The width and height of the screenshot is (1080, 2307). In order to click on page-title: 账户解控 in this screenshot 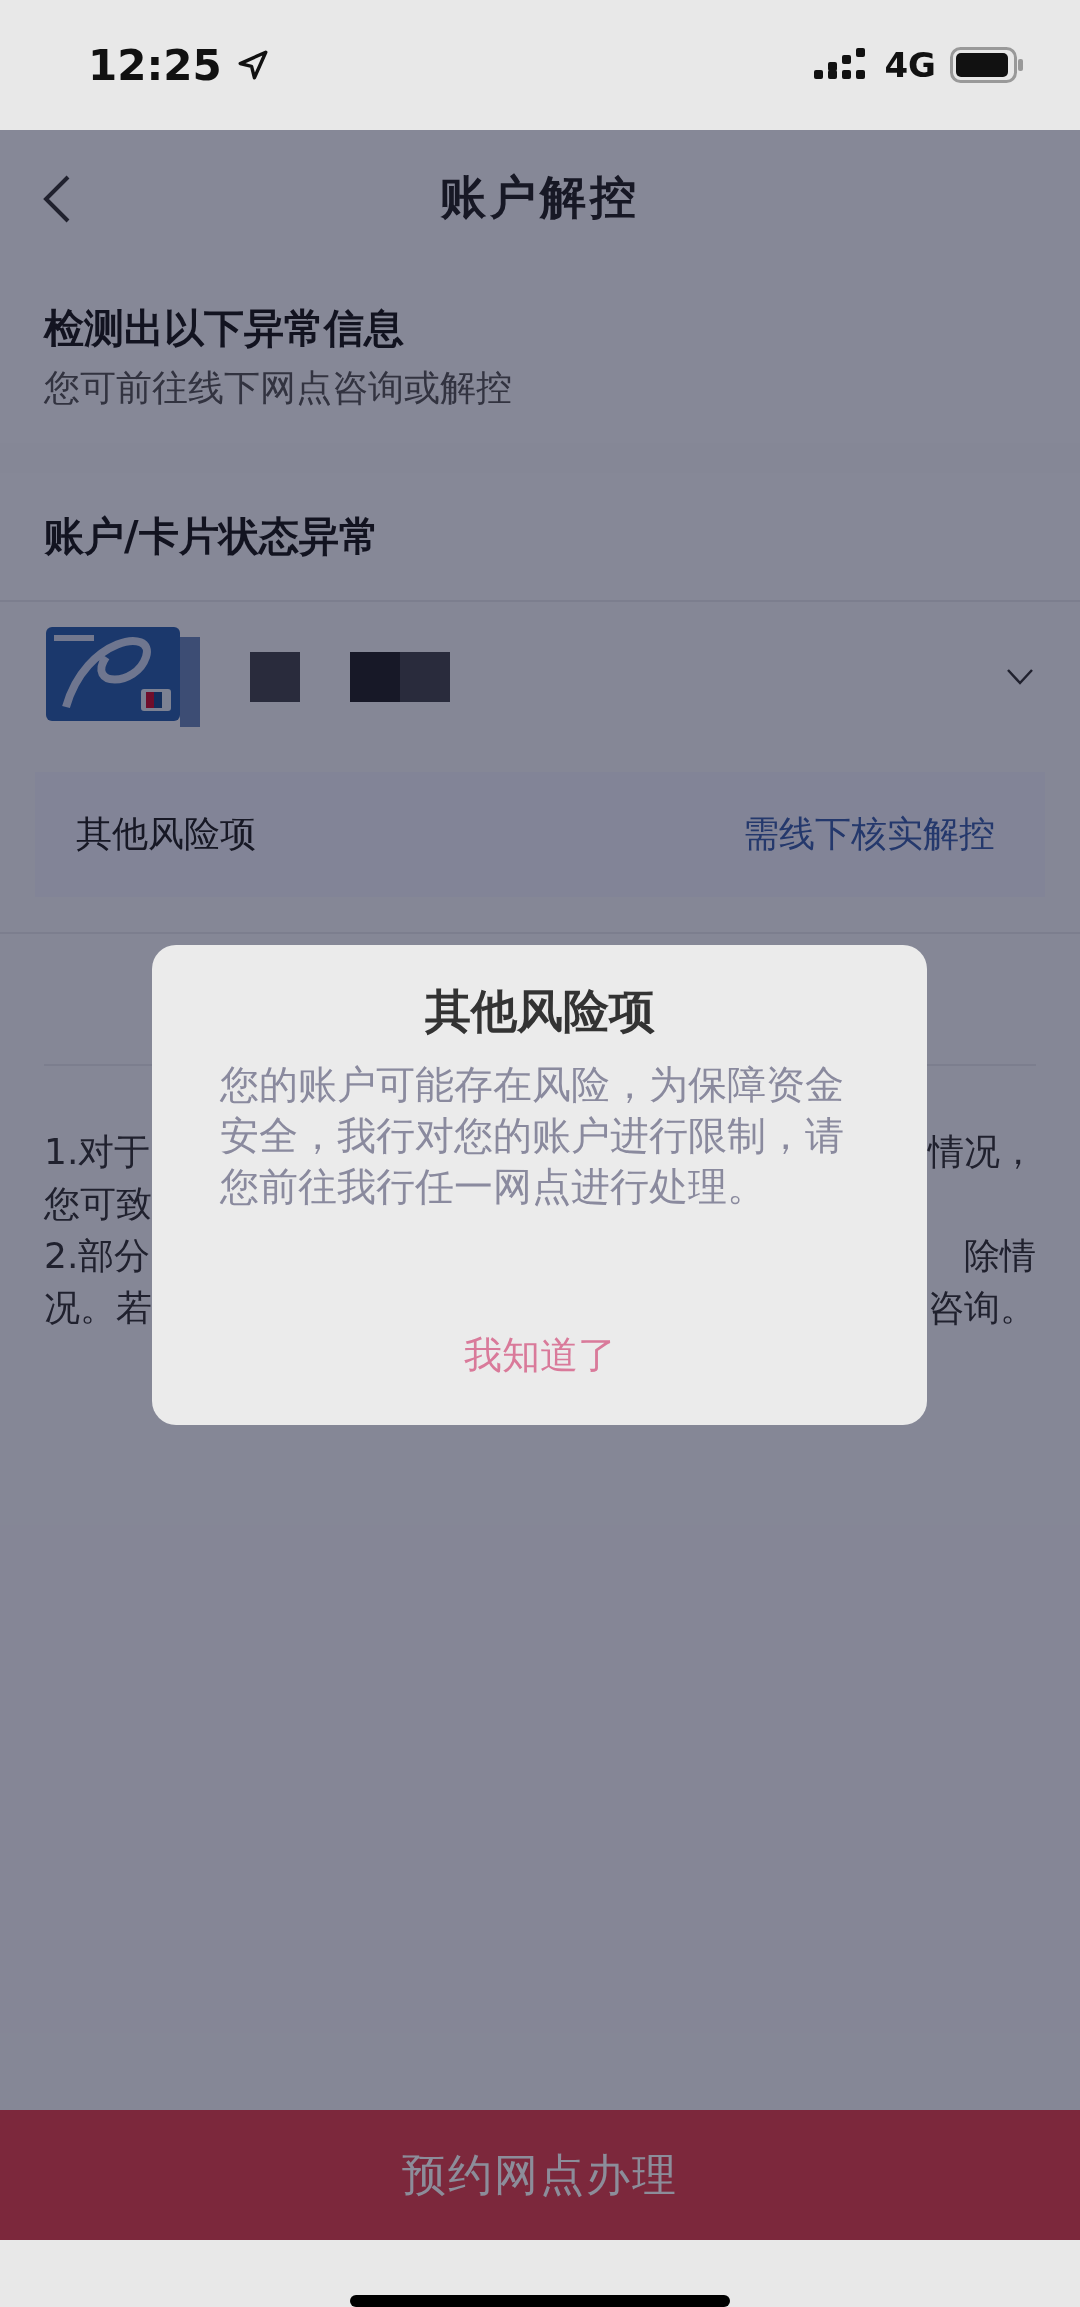, I will do `click(540, 197)`.